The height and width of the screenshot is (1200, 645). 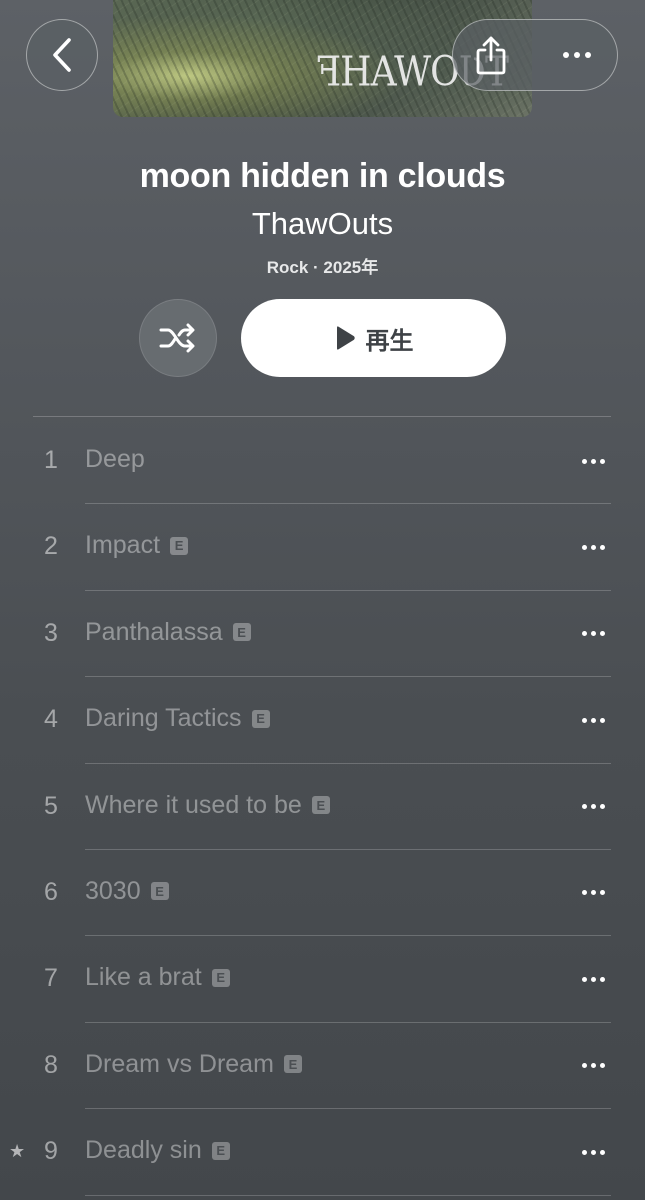 I want to click on track-row: ★ 9 Deadly sin E, so click(x=322, y=1152).